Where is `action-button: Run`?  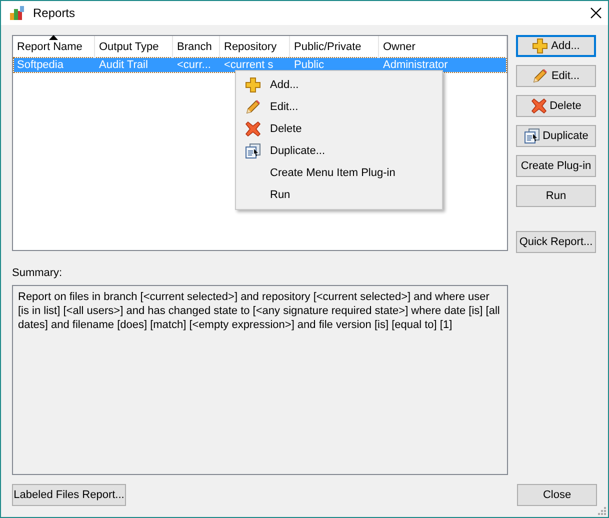
action-button: Run is located at coordinates (556, 196).